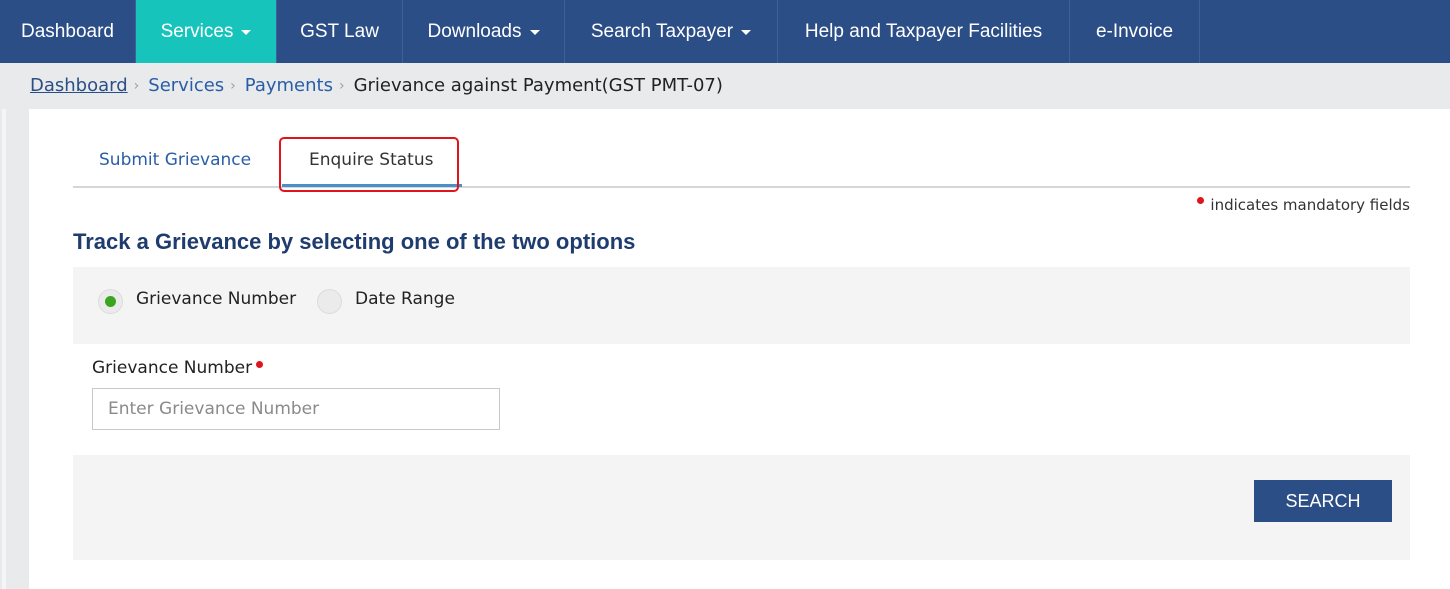 The height and width of the screenshot is (589, 1450). What do you see at coordinates (175, 160) in the screenshot?
I see `tab-submit-grievance: Submit Grievance` at bounding box center [175, 160].